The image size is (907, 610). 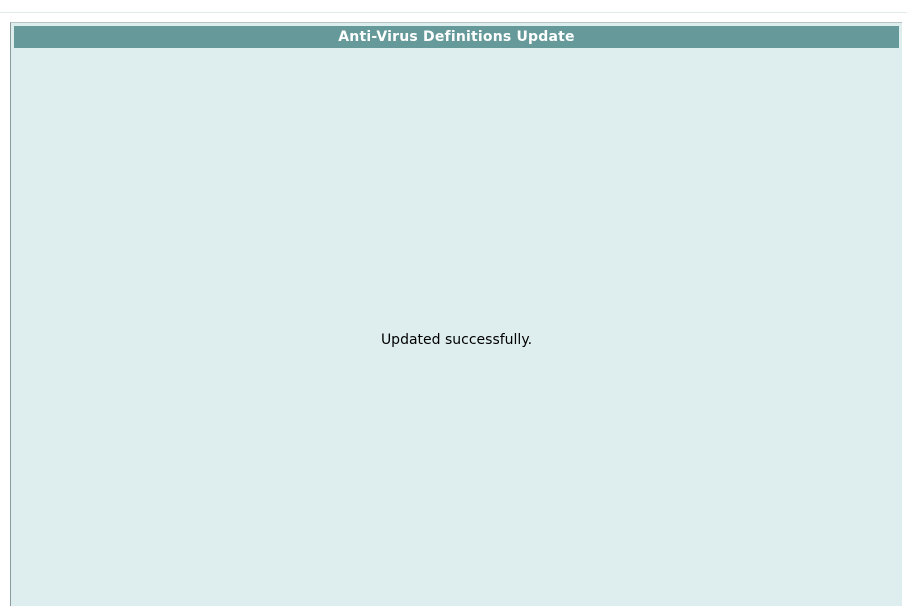 What do you see at coordinates (453, 12) in the screenshot?
I see `top-separator` at bounding box center [453, 12].